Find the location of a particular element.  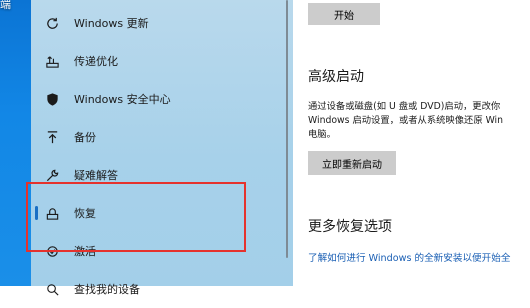

clean-install-link: 了解如何进行 Windows 的全新安装以便开始全 is located at coordinates (409, 257).